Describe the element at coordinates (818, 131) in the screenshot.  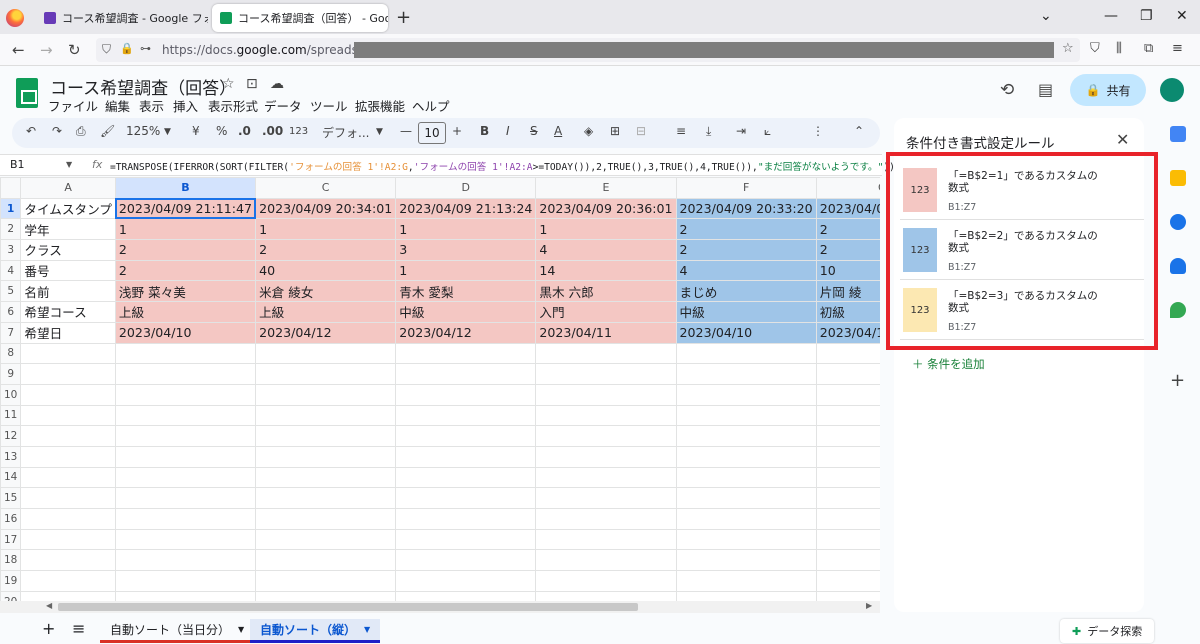
I see `more-options-icon: ⋮` at that location.